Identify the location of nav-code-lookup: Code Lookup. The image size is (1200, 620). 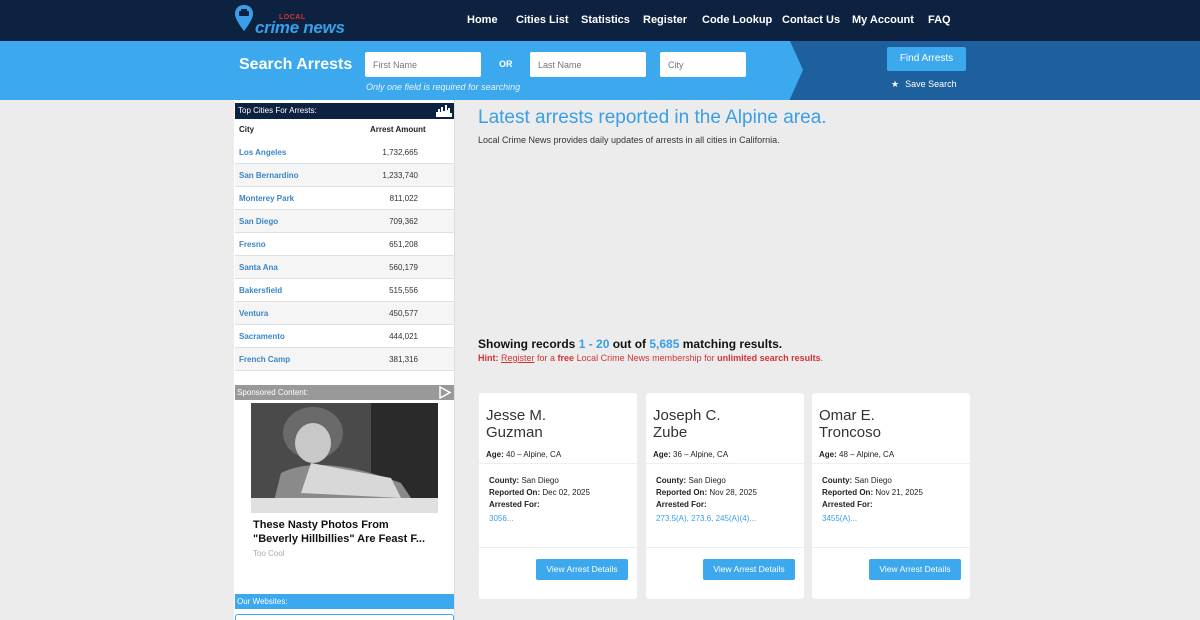
(737, 20).